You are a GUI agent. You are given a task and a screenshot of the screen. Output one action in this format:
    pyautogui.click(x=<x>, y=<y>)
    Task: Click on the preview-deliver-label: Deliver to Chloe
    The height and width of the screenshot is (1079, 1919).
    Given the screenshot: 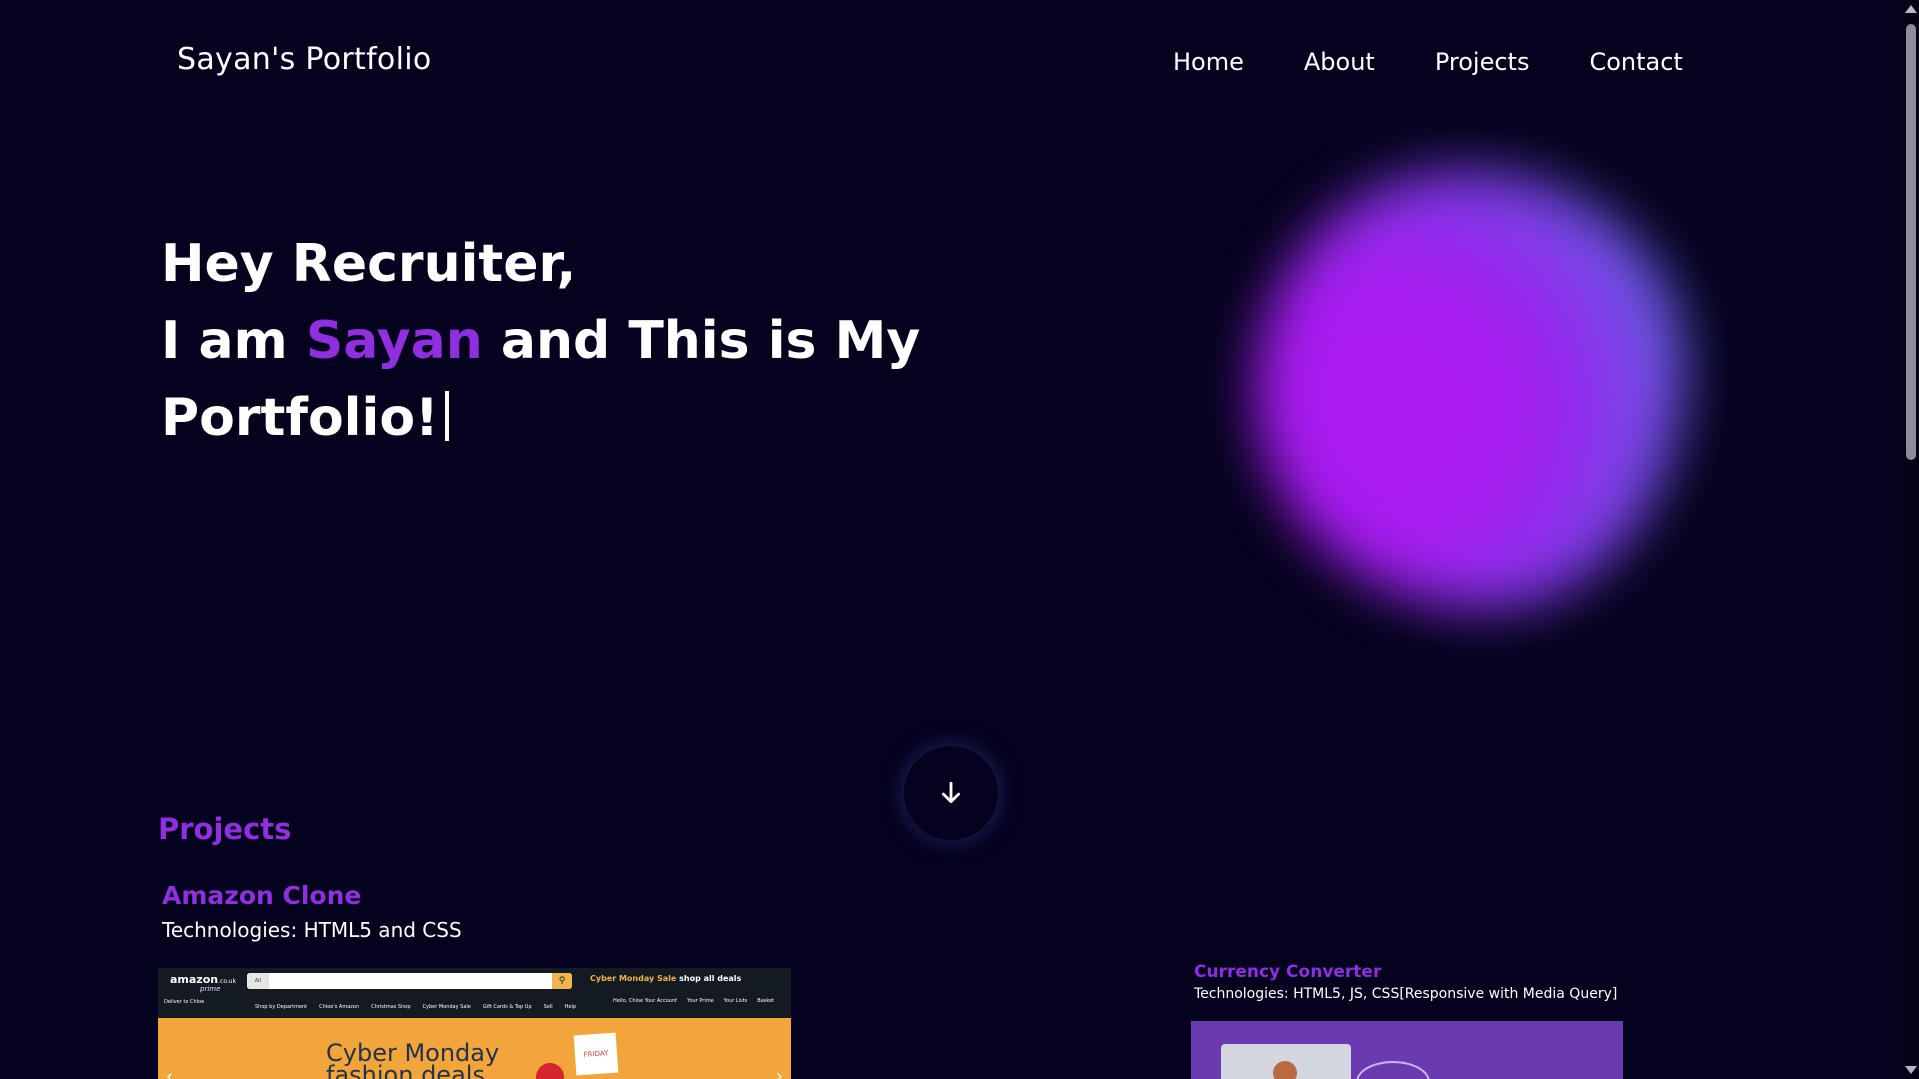 What is the action you would take?
    pyautogui.click(x=184, y=1002)
    